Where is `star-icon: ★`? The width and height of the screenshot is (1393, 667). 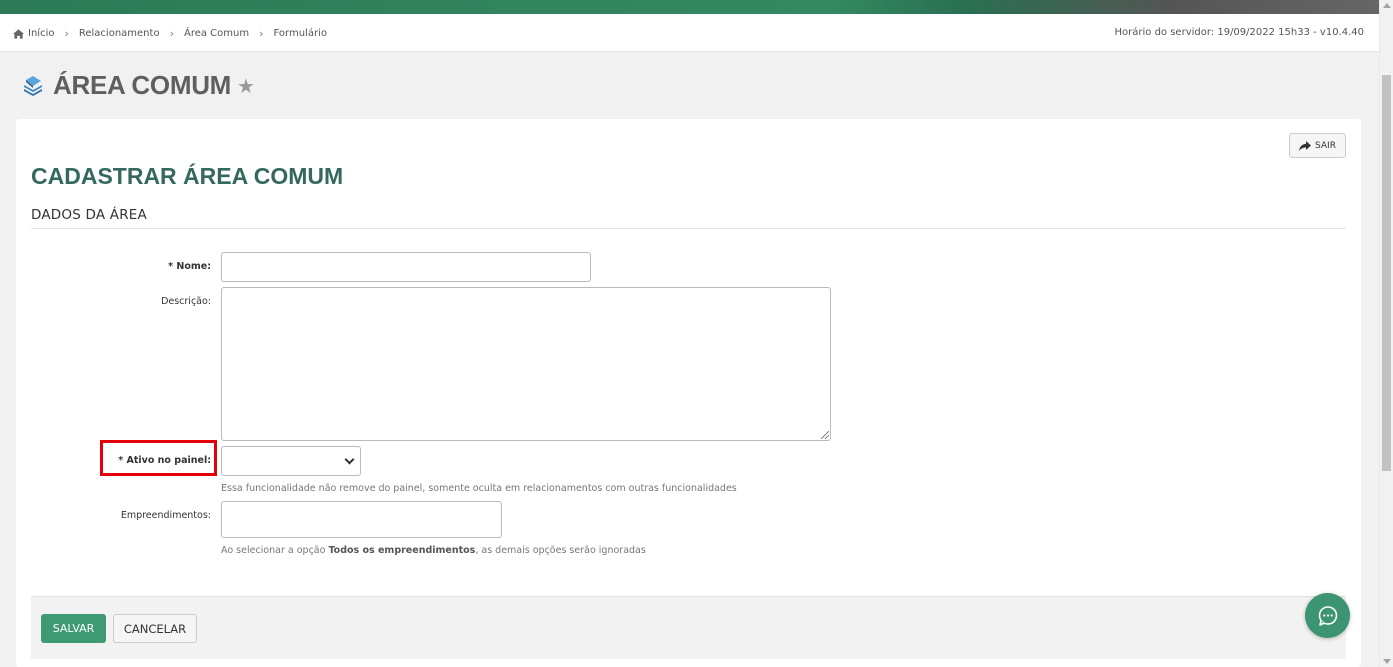 star-icon: ★ is located at coordinates (246, 86).